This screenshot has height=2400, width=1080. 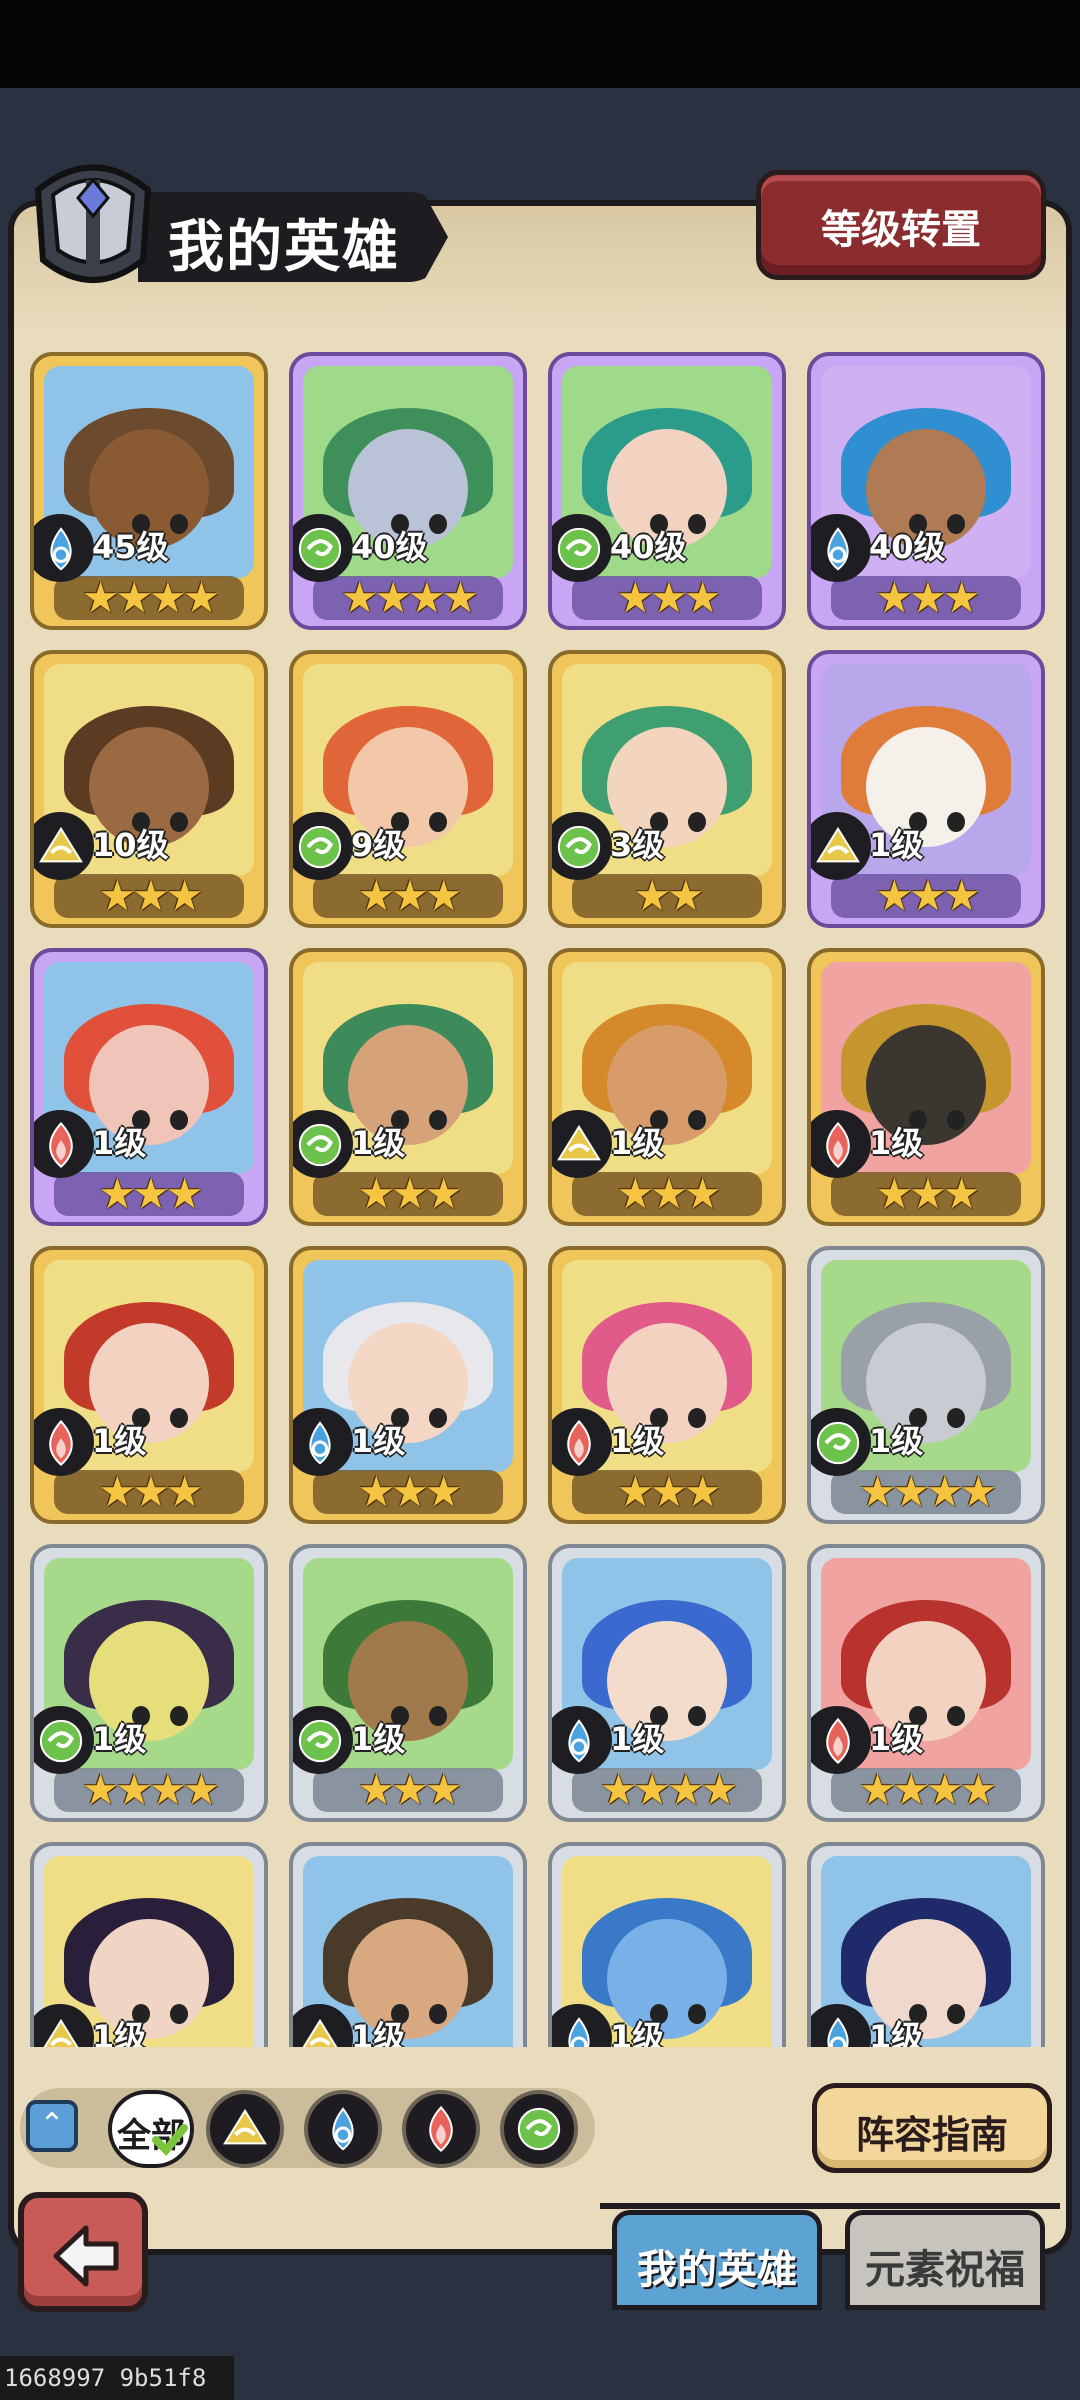 What do you see at coordinates (149, 789) in the screenshot?
I see `hero-card: ★★★ 10级` at bounding box center [149, 789].